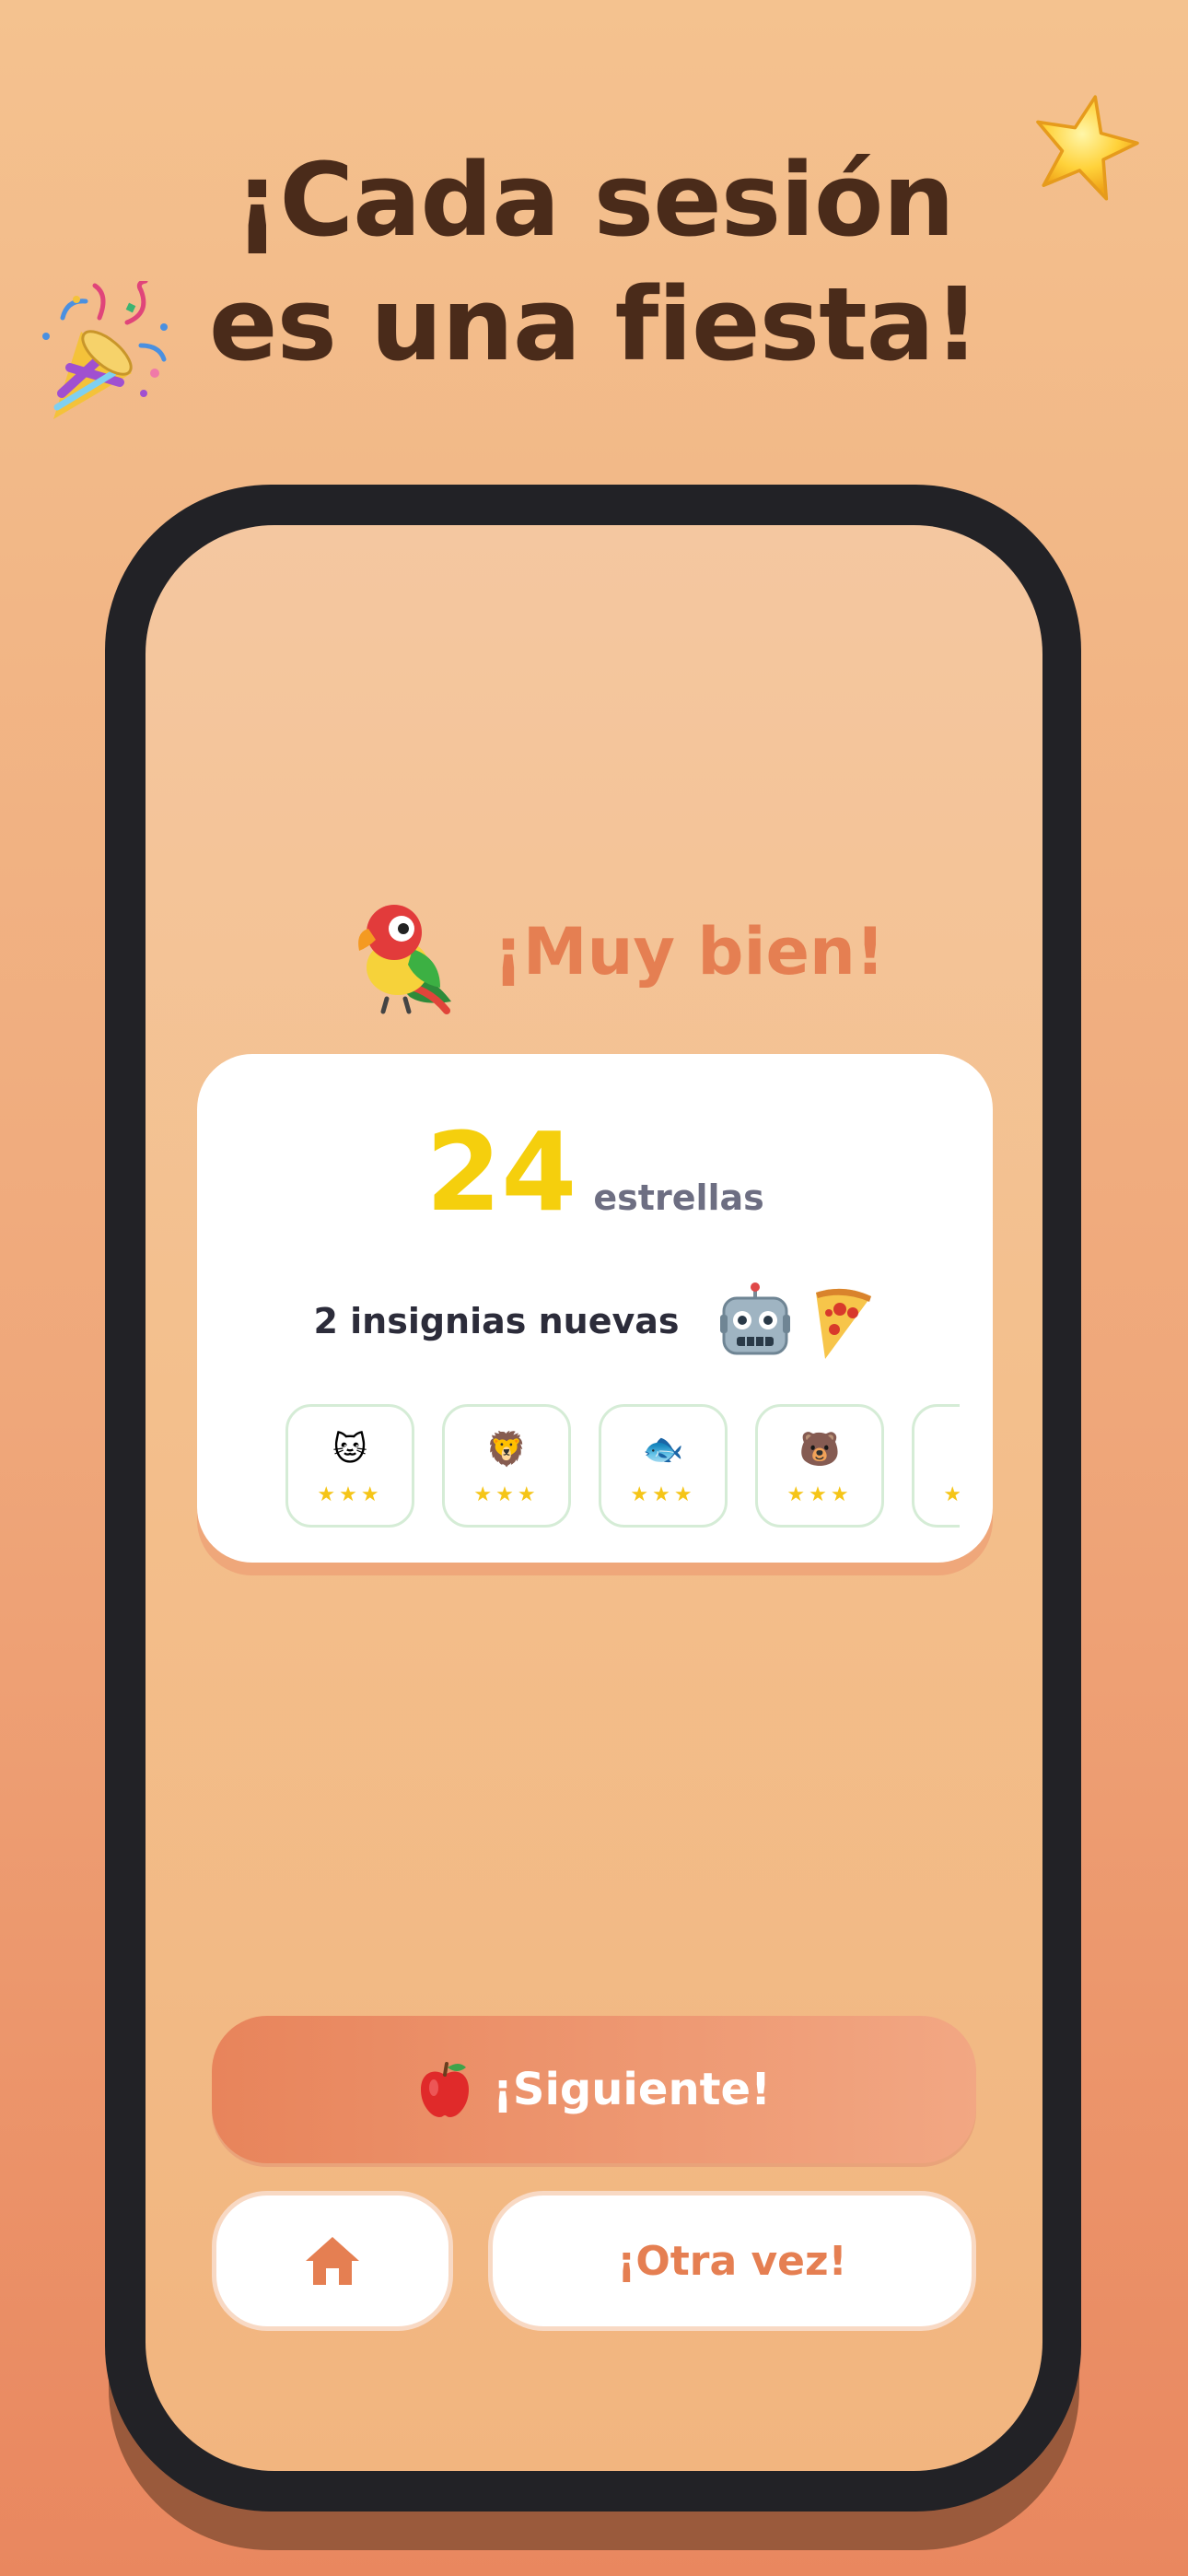 The width and height of the screenshot is (1188, 2576). I want to click on stars-count: 24, so click(501, 1171).